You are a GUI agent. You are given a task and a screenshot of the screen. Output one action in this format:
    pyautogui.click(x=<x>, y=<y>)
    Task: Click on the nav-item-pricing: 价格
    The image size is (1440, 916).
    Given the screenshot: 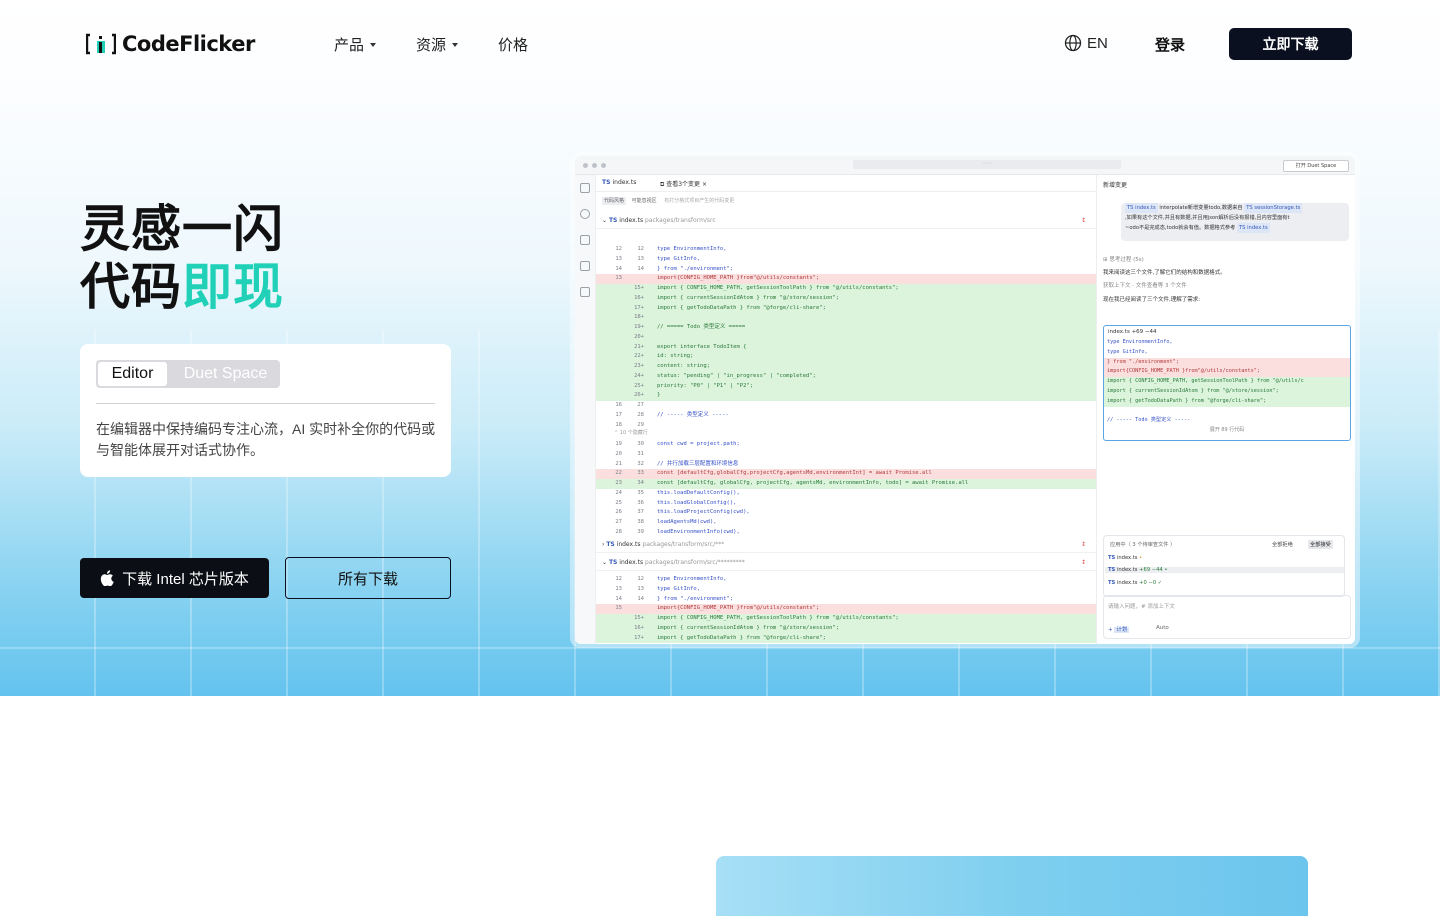 What is the action you would take?
    pyautogui.click(x=513, y=44)
    